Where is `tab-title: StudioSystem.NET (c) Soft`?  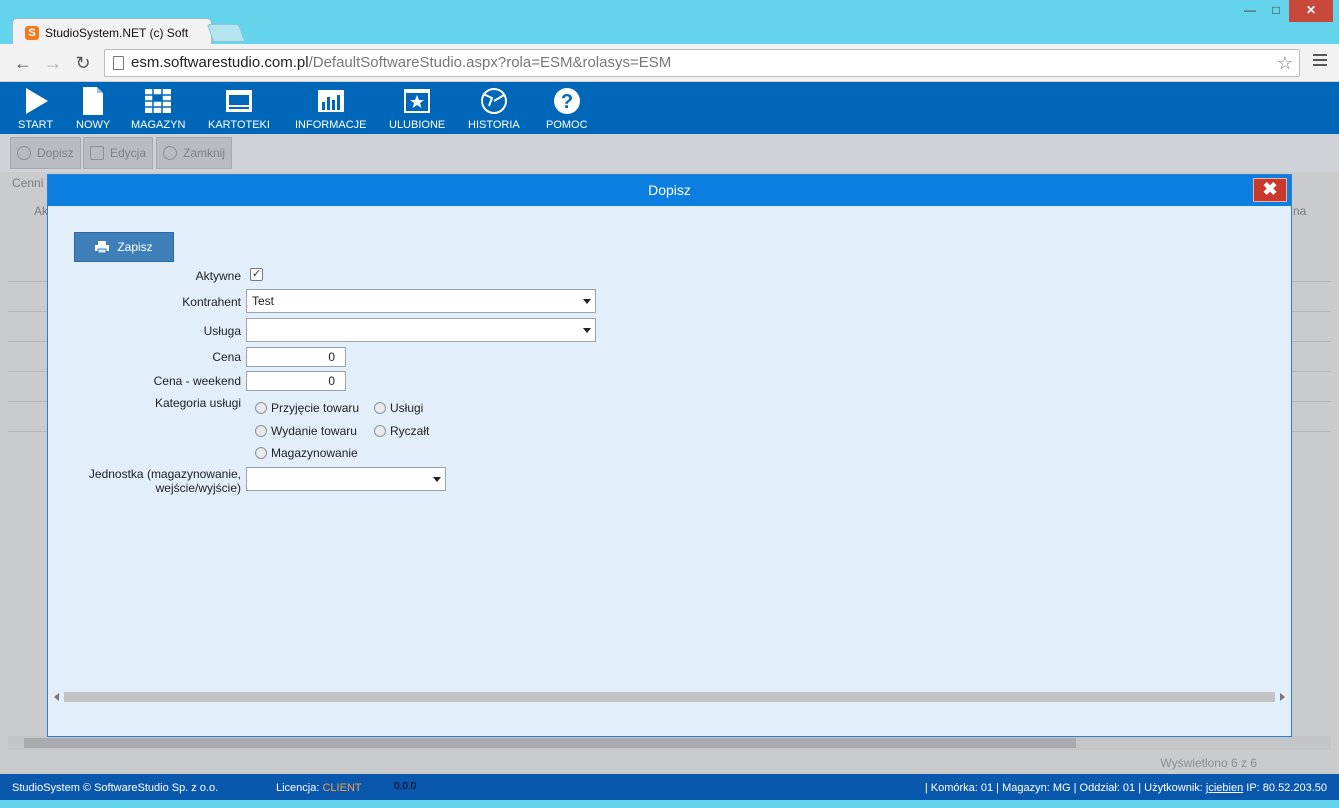 tab-title: StudioSystem.NET (c) Soft is located at coordinates (117, 32).